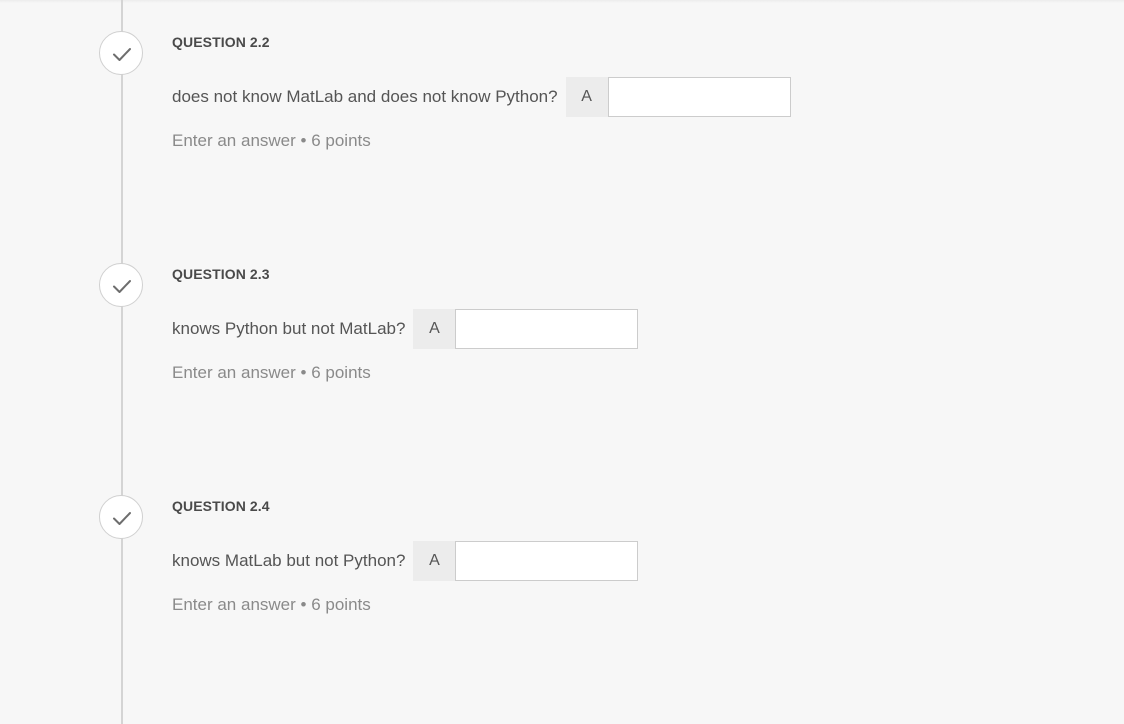 The width and height of the screenshot is (1124, 724). I want to click on question-number: QUESTION 2.4, so click(221, 506).